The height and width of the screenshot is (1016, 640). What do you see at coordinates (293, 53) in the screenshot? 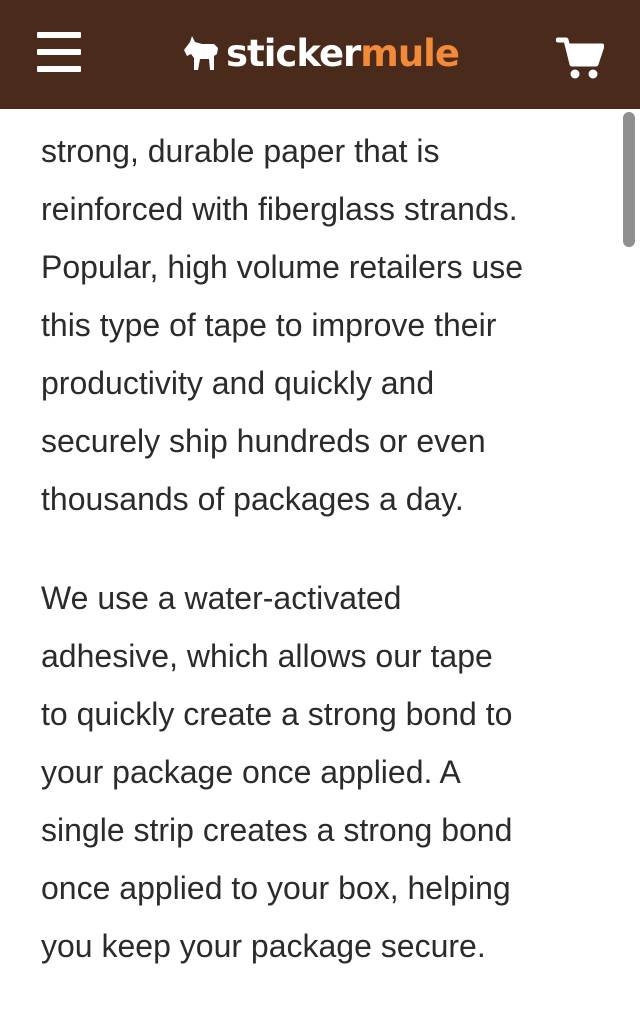
I see `logo-text-sticker: sticker` at bounding box center [293, 53].